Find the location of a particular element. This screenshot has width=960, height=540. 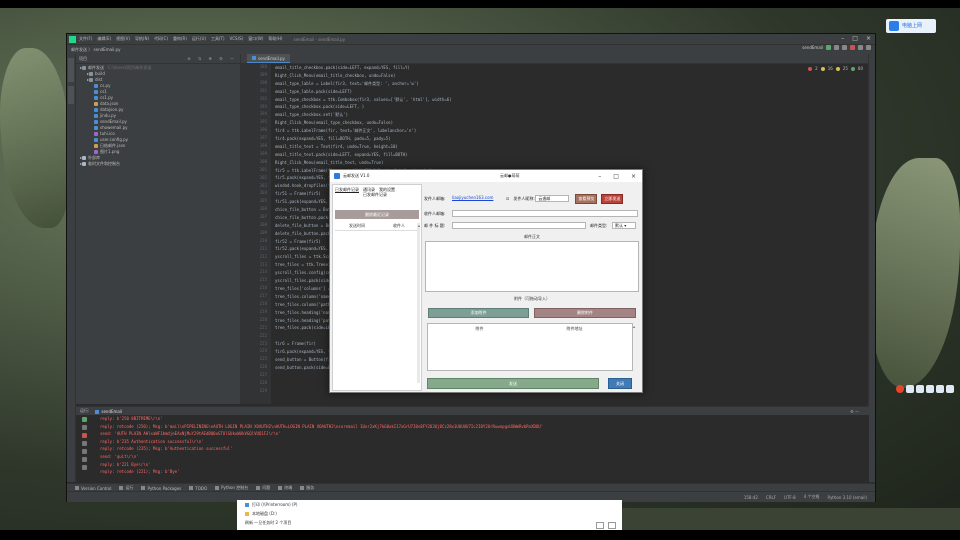

coverage-icon is located at coordinates (844, 47).